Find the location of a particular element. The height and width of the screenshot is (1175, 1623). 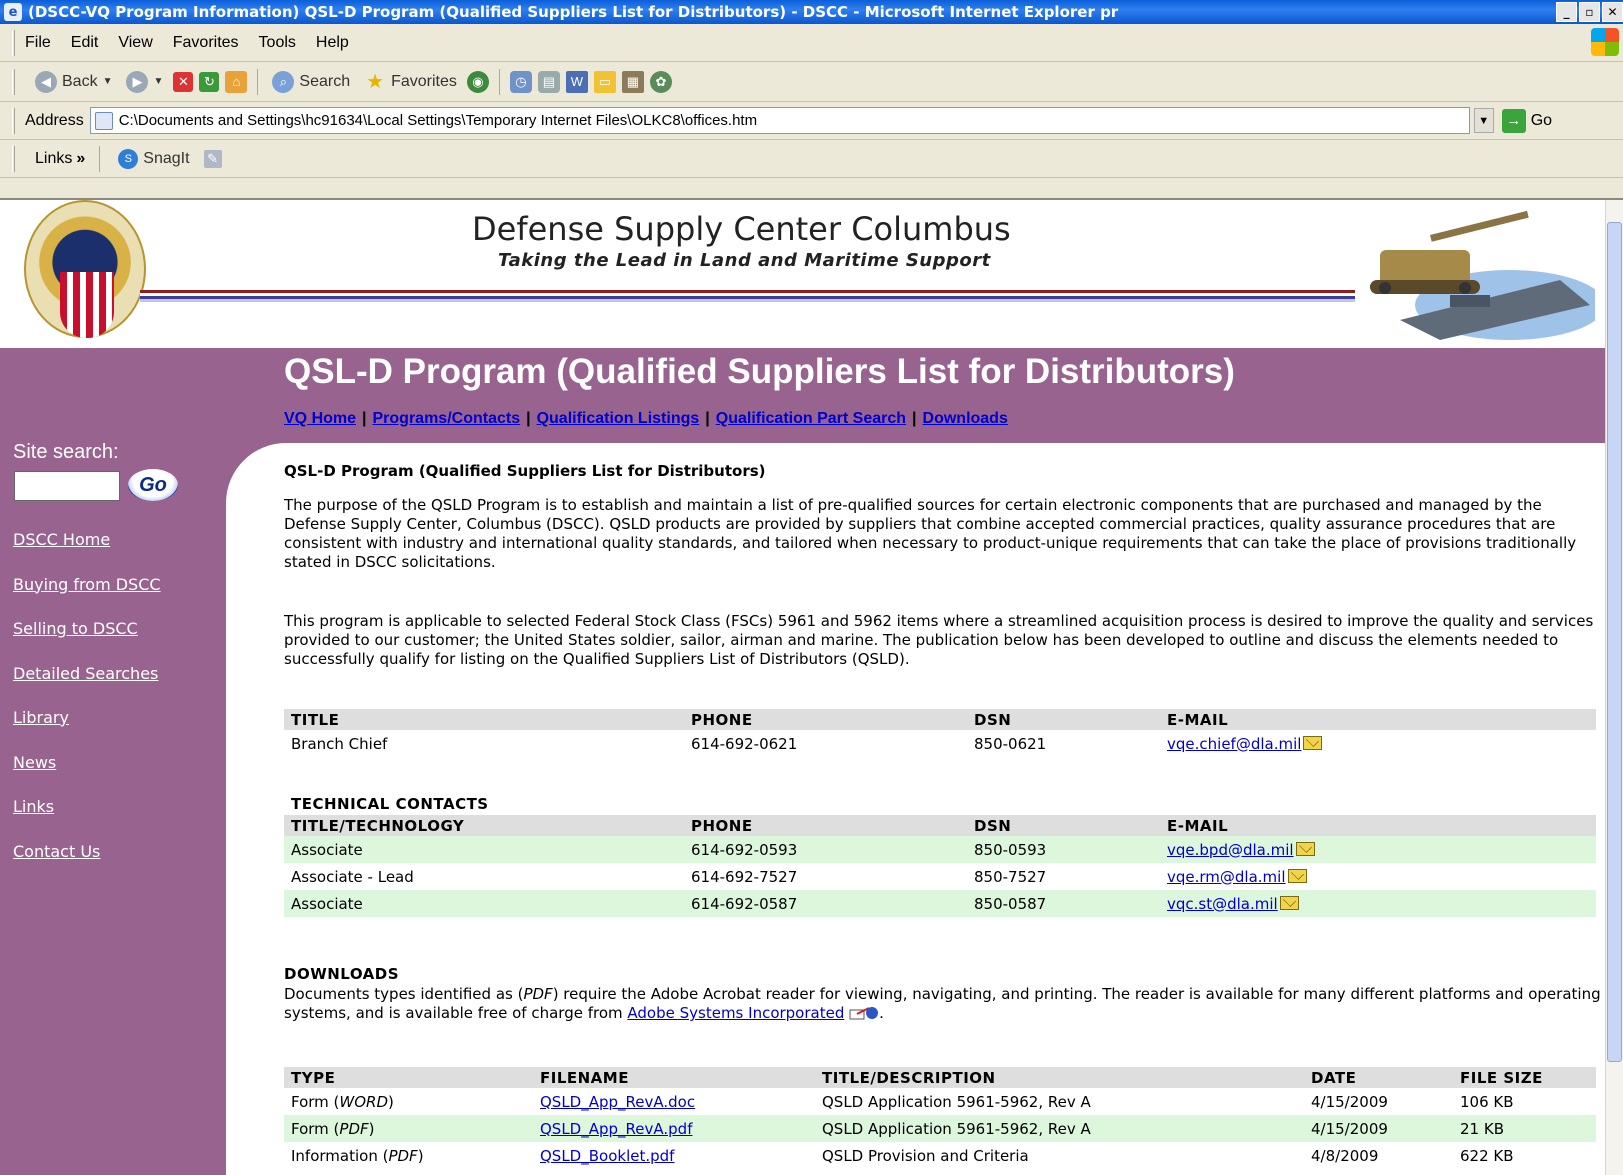

subnav-qualification-listings: Qualification Listings is located at coordinates (618, 418).